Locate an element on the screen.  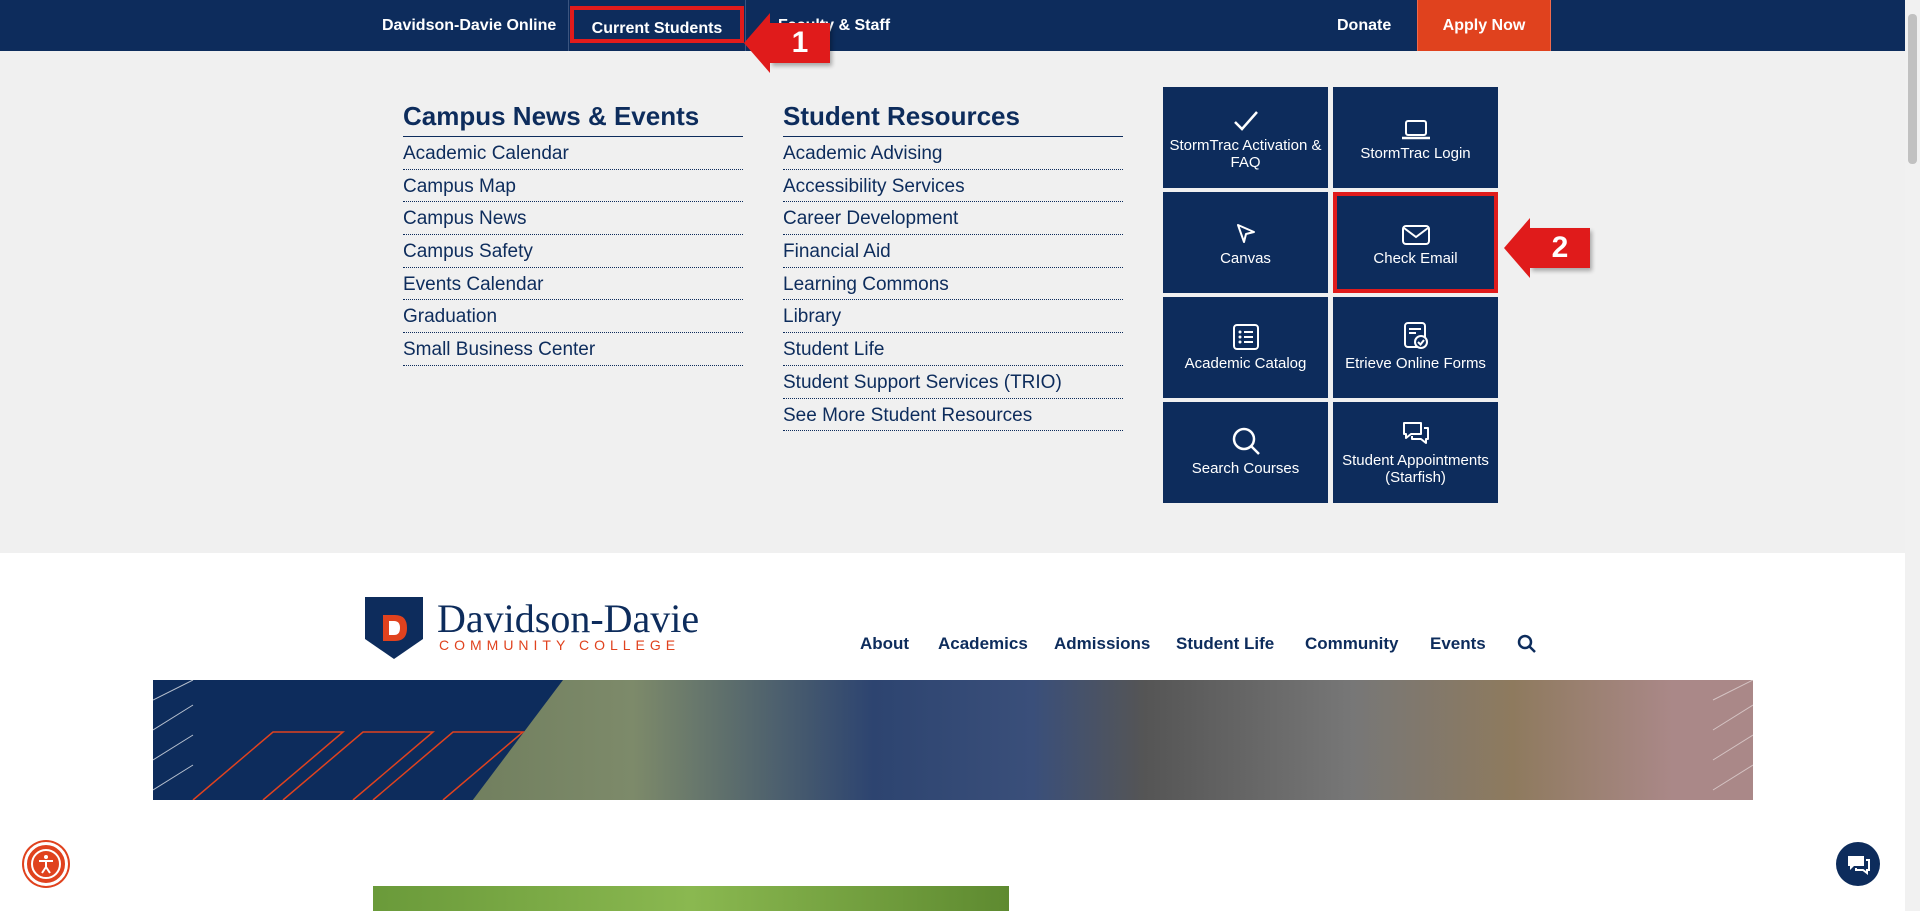
scrollbar-thumb is located at coordinates (1912, 89).